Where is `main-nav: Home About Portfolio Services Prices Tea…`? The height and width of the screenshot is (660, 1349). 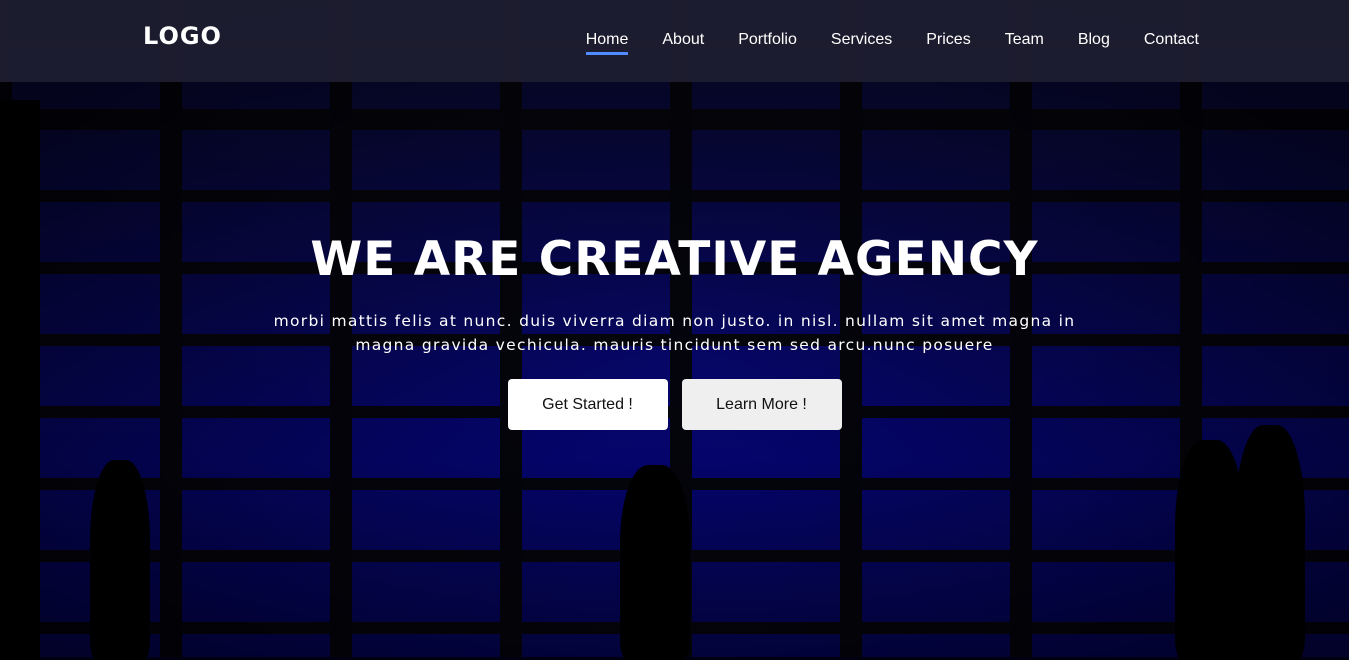
main-nav: Home About Portfolio Services Prices Tea… is located at coordinates (892, 43).